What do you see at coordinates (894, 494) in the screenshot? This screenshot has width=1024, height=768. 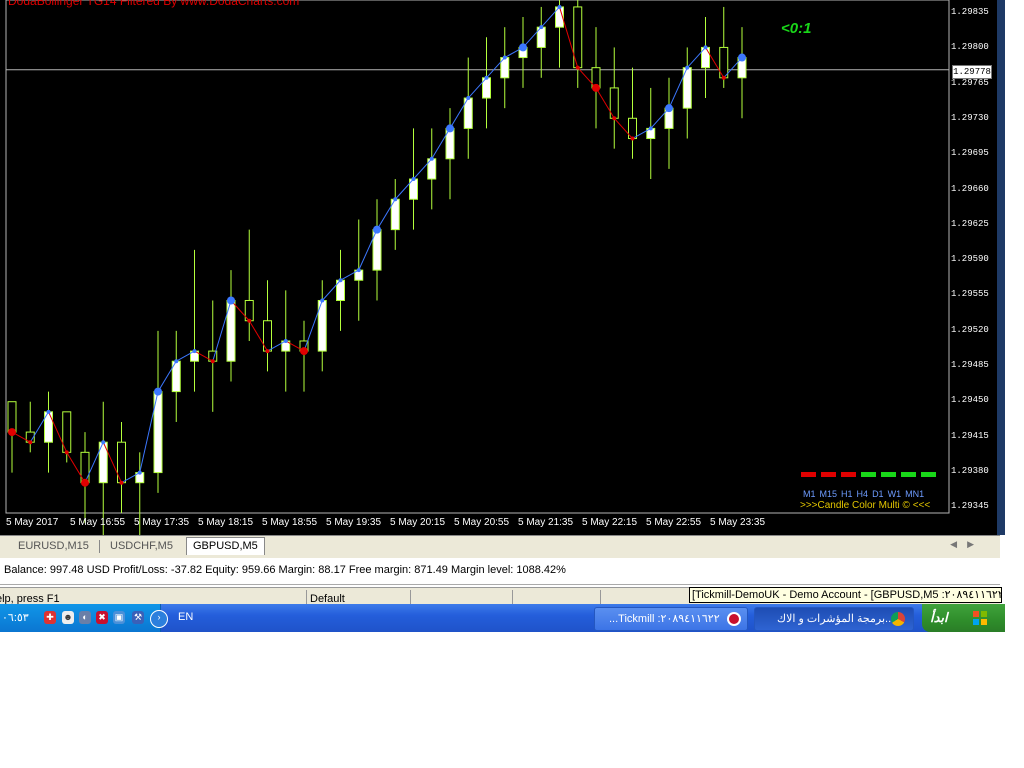 I see `timeframe-label: W1` at bounding box center [894, 494].